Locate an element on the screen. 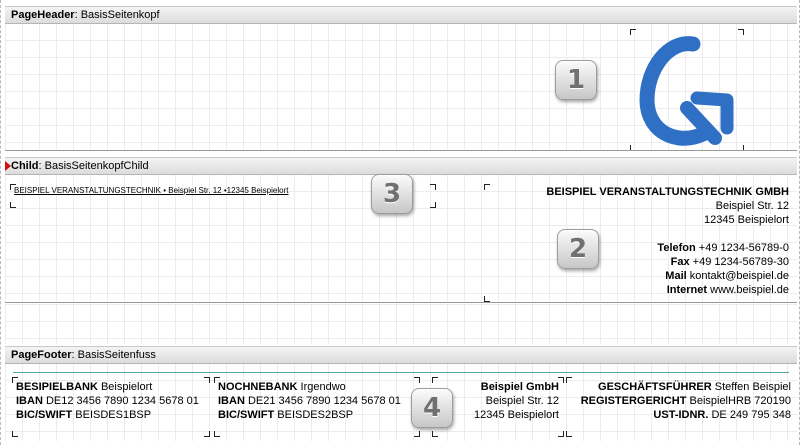 This screenshot has width=800, height=445. g-arrow-logo-icon is located at coordinates (686, 91).